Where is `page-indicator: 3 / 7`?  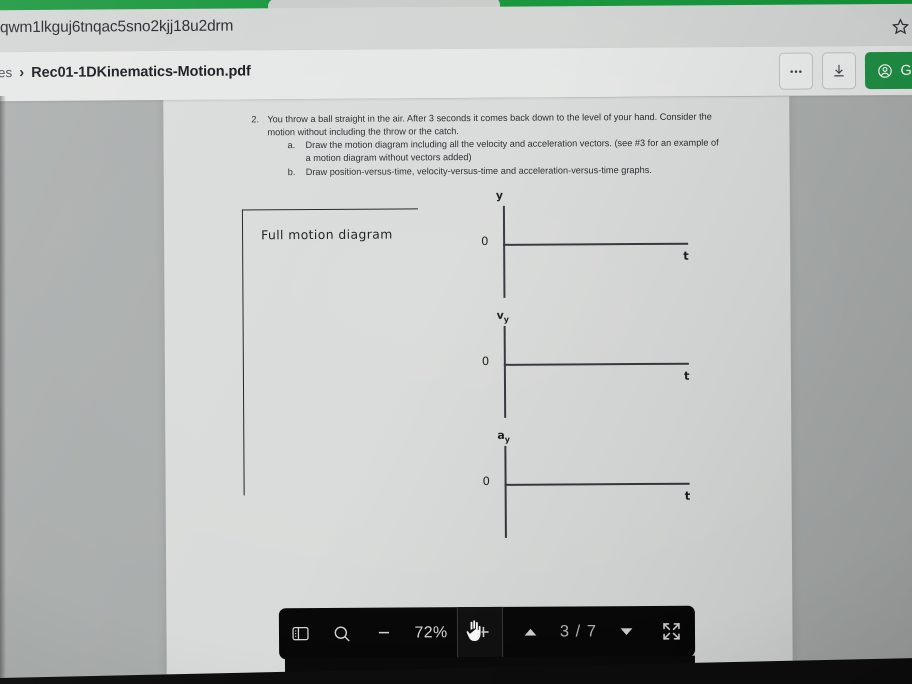 page-indicator: 3 / 7 is located at coordinates (578, 631).